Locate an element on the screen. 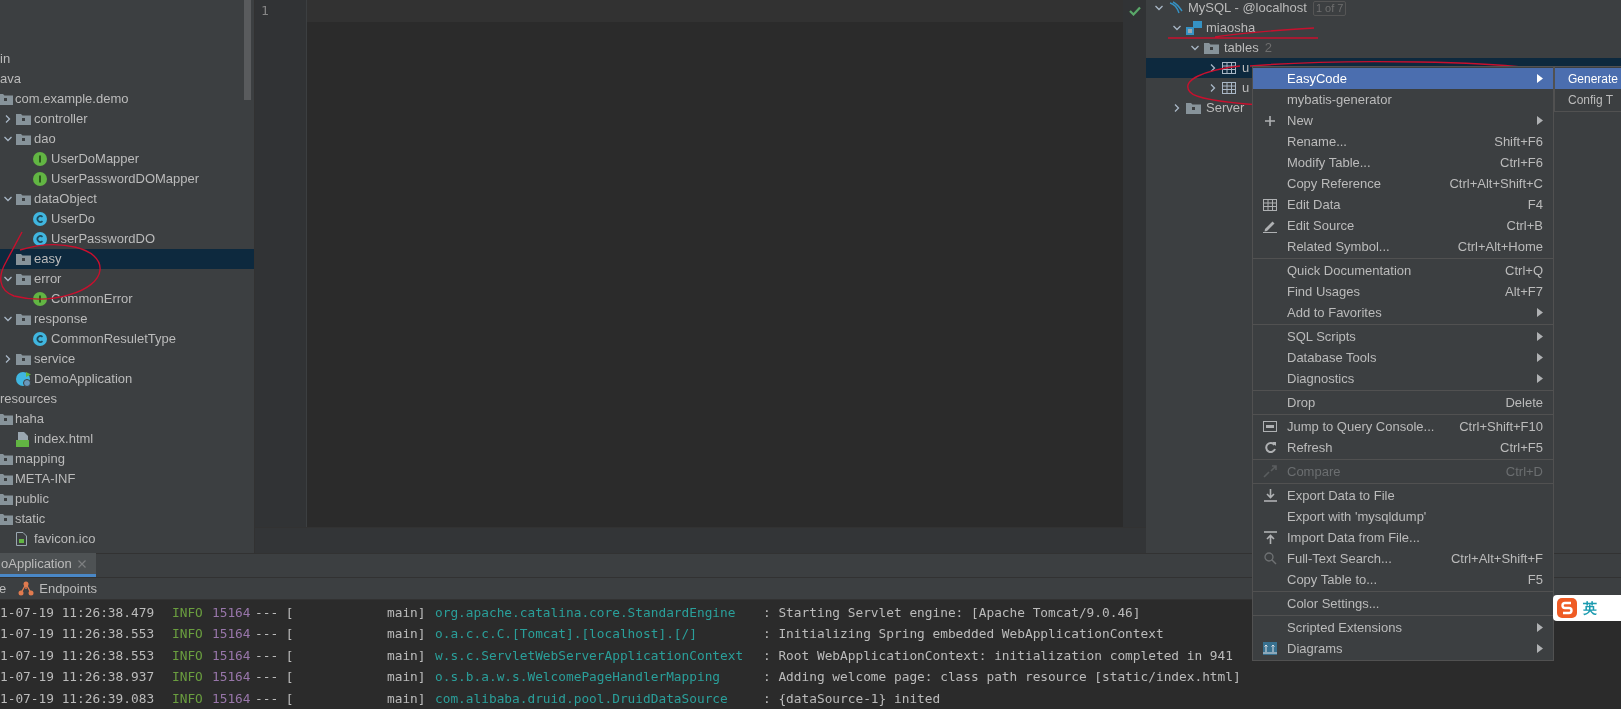 The image size is (1621, 709). log-timestamp: 1-07-19 11:26:39.083 is located at coordinates (78, 698).